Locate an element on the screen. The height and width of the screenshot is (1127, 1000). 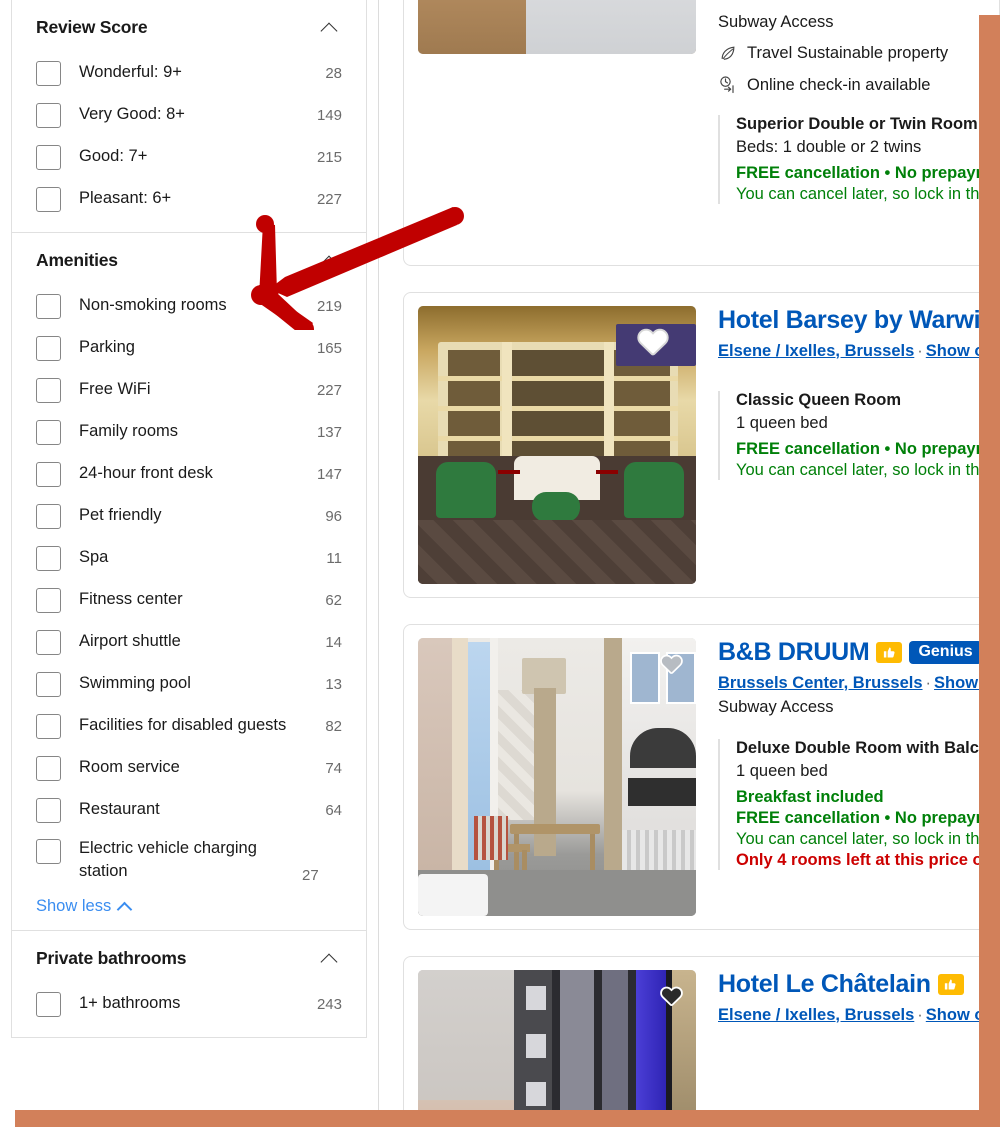
filter-option-count: 243 is located at coordinates (329, 1004).